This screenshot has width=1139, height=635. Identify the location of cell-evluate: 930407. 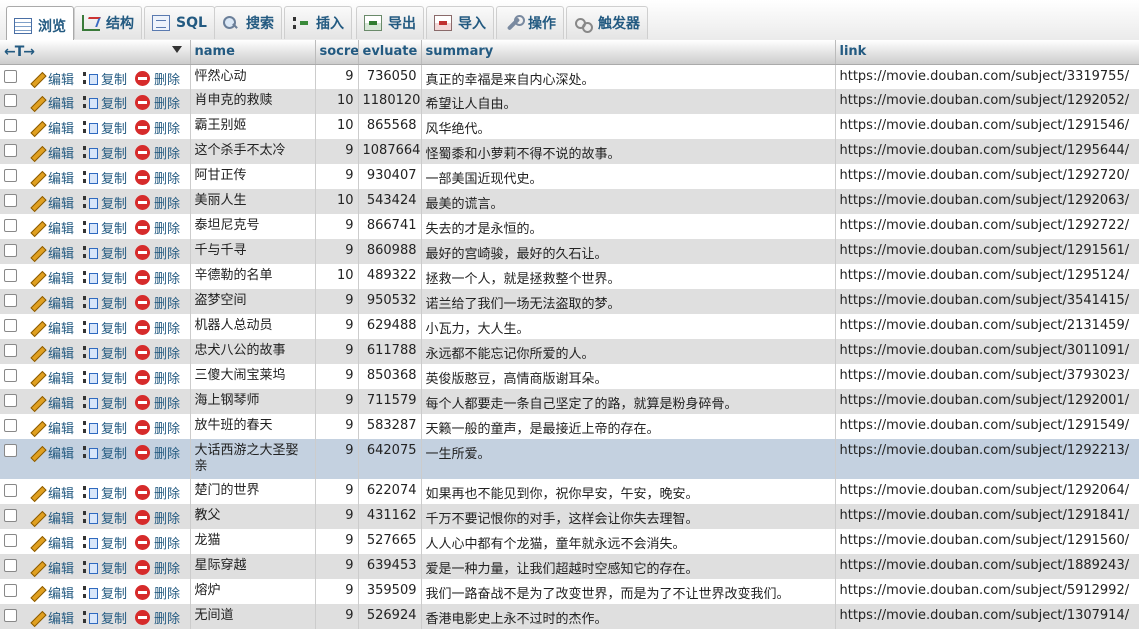
(390, 176).